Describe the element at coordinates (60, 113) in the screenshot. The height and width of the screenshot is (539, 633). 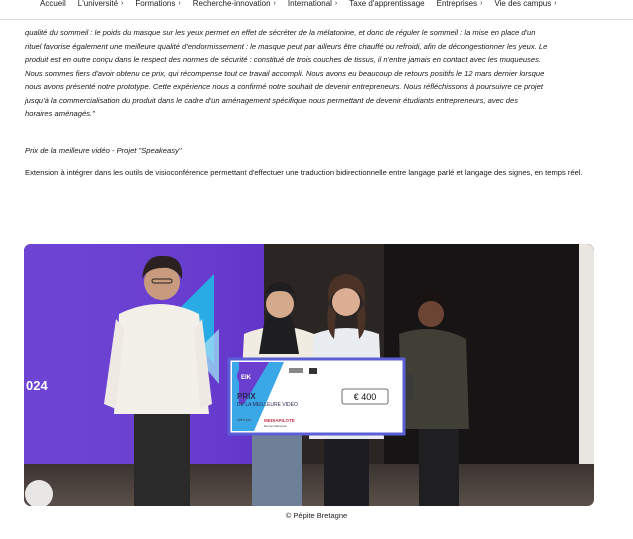
I see `quote-line: horaires aménagés."` at that location.